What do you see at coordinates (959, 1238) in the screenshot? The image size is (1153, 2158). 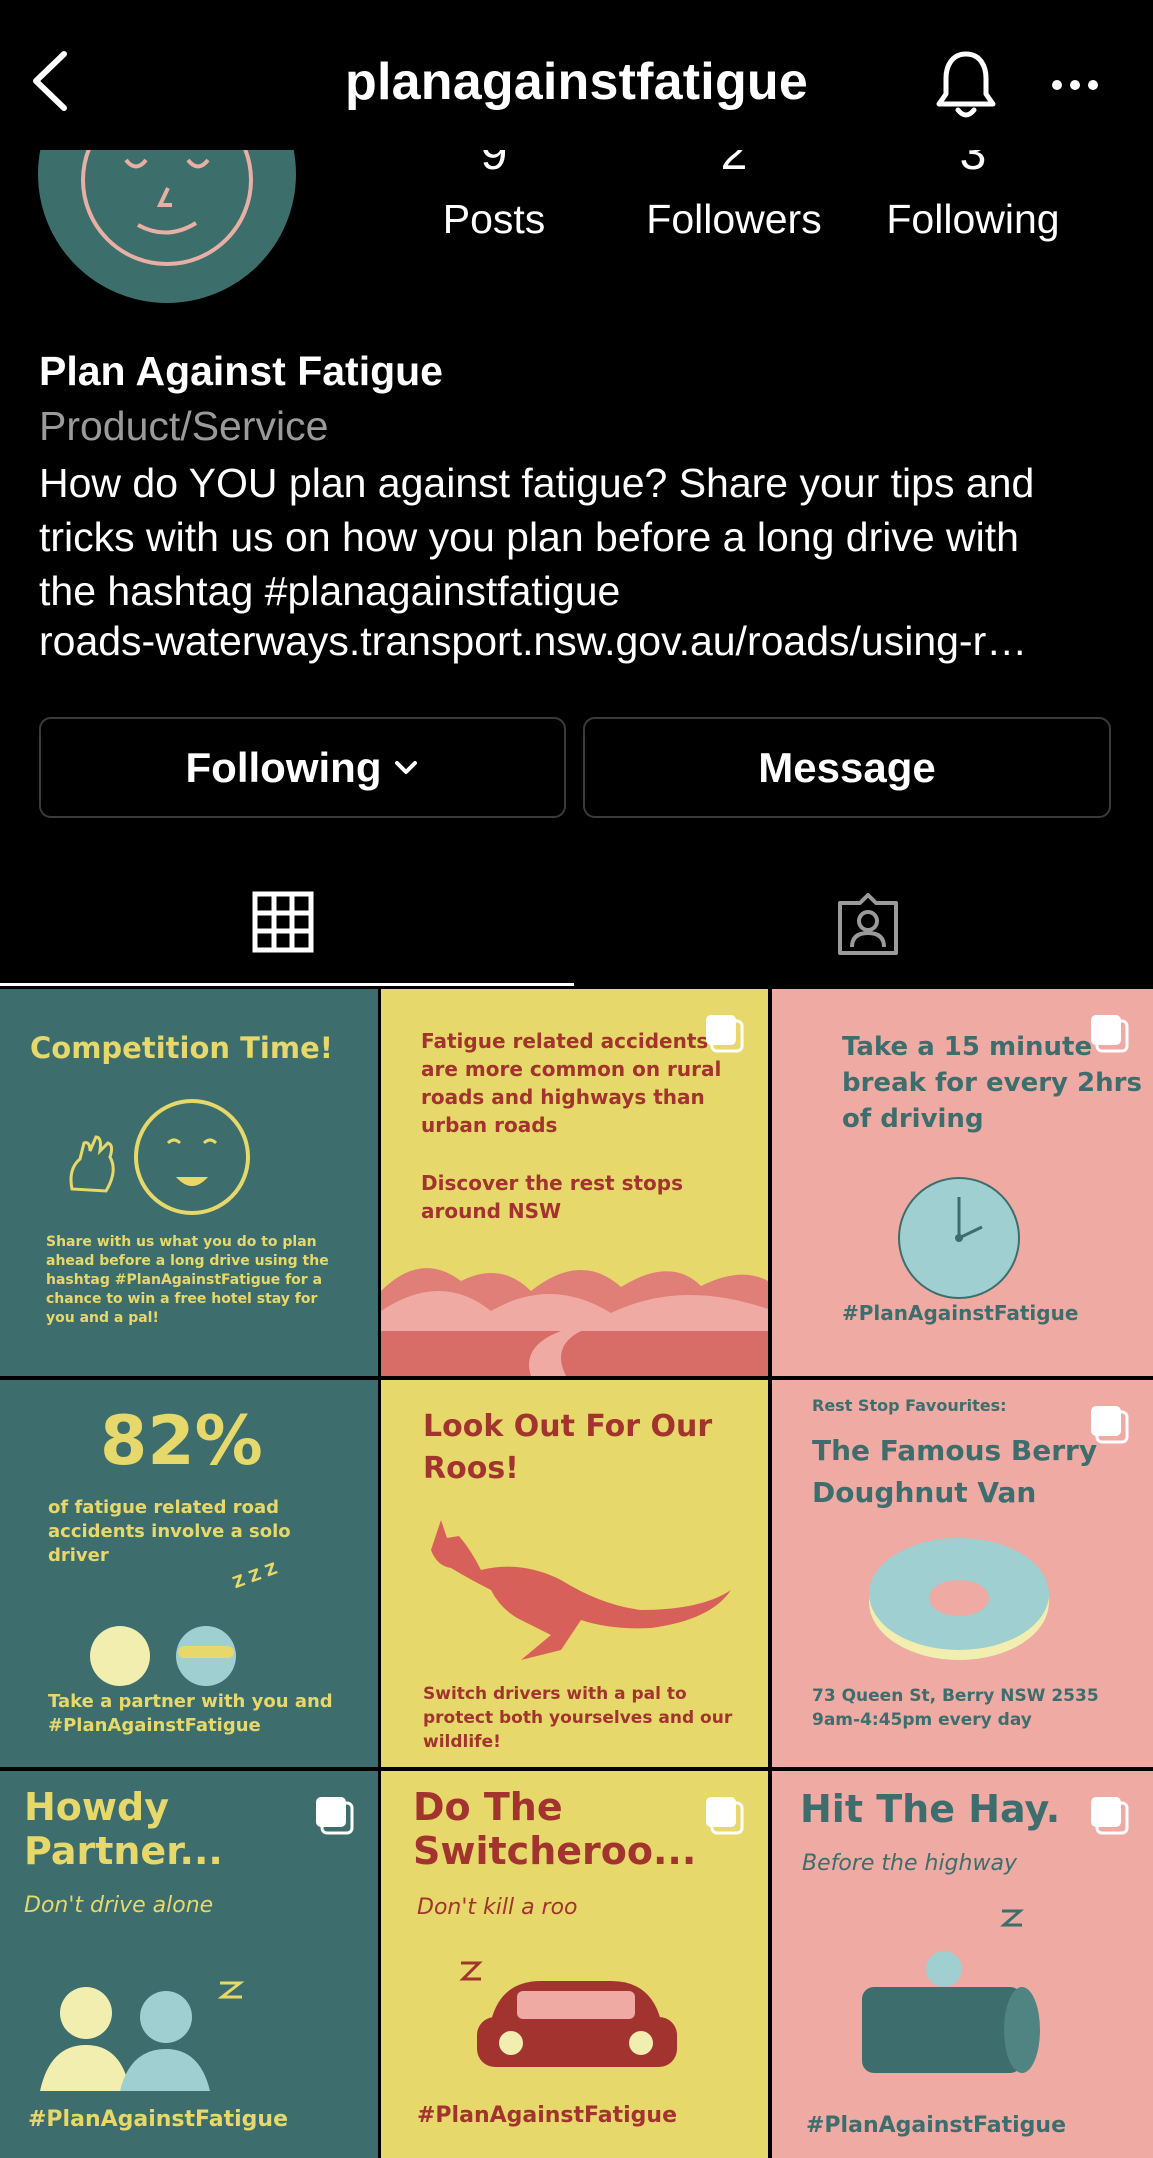 I see `clock-icon` at bounding box center [959, 1238].